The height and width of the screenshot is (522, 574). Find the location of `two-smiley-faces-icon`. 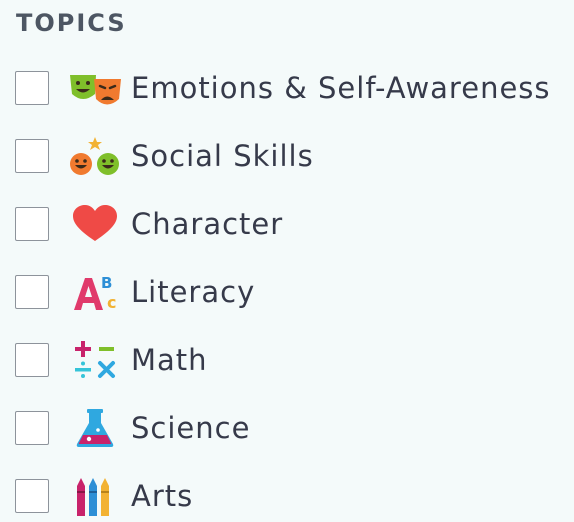

two-smiley-faces-icon is located at coordinates (95, 156).